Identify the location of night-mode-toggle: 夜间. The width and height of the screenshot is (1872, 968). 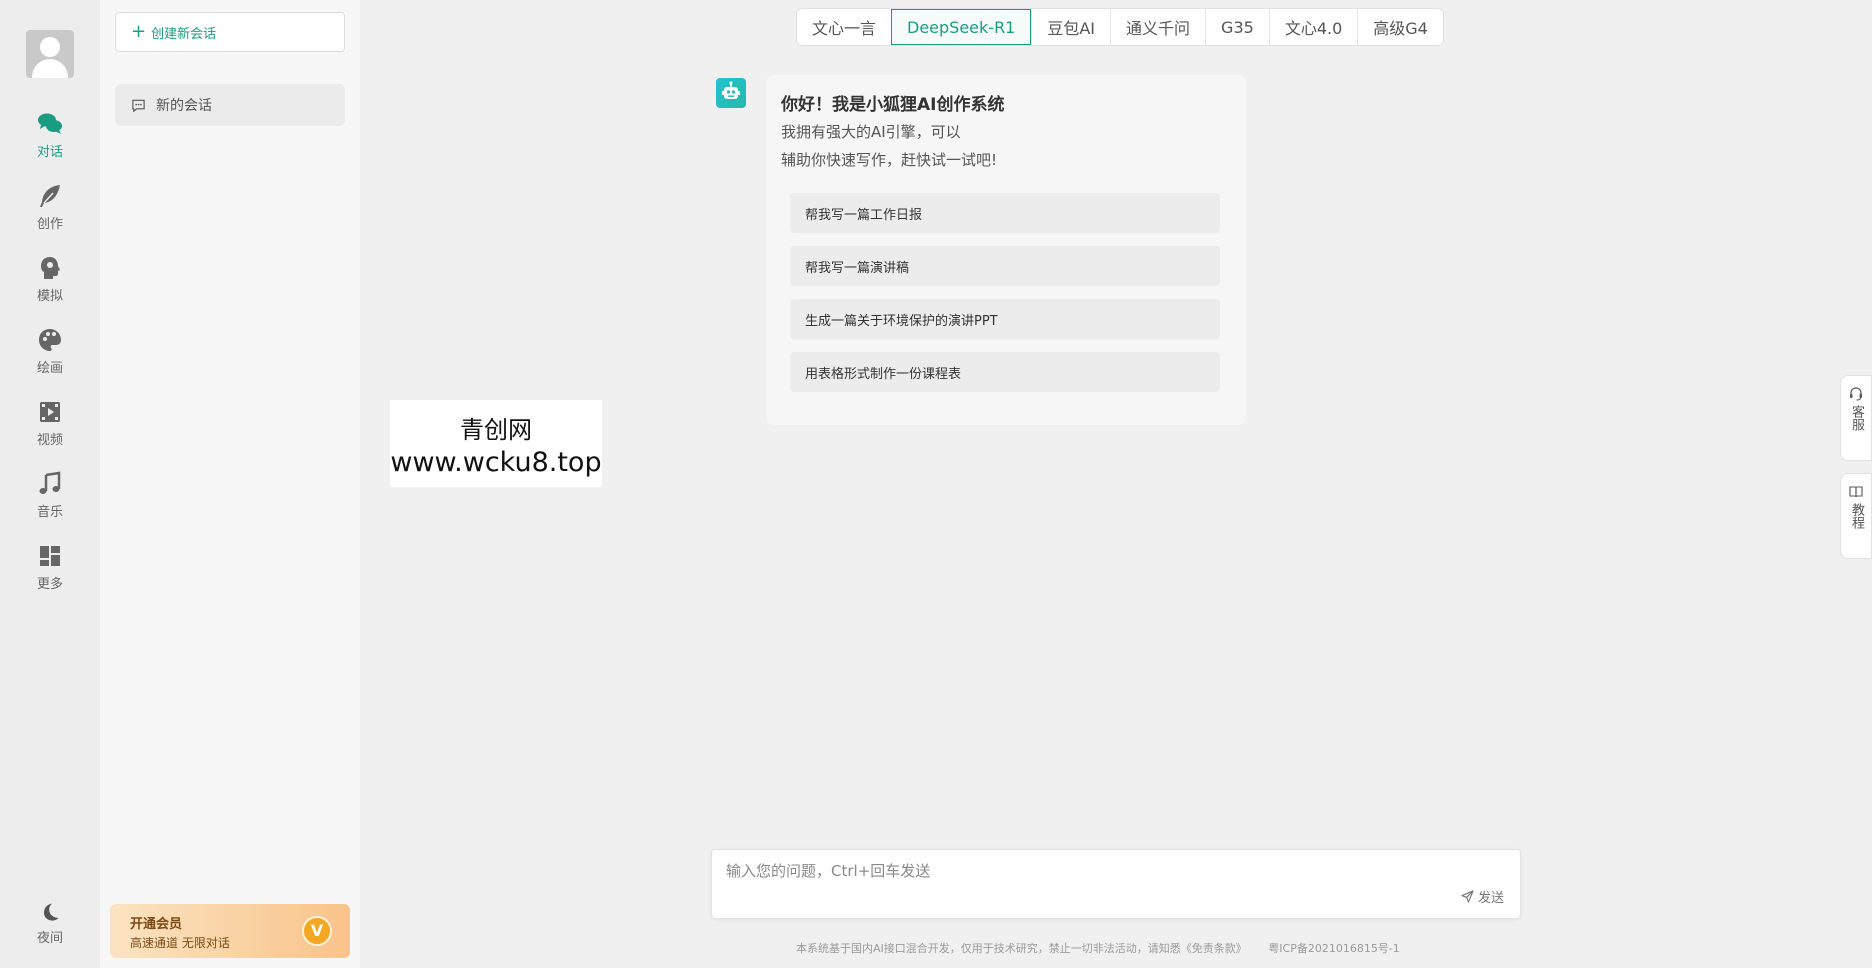
(50, 930).